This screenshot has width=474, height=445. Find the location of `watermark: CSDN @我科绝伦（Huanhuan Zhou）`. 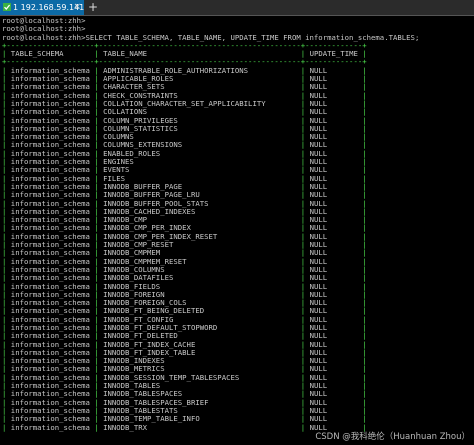

watermark: CSDN @我科绝伦（Huanhuan Zhou） is located at coordinates (392, 437).